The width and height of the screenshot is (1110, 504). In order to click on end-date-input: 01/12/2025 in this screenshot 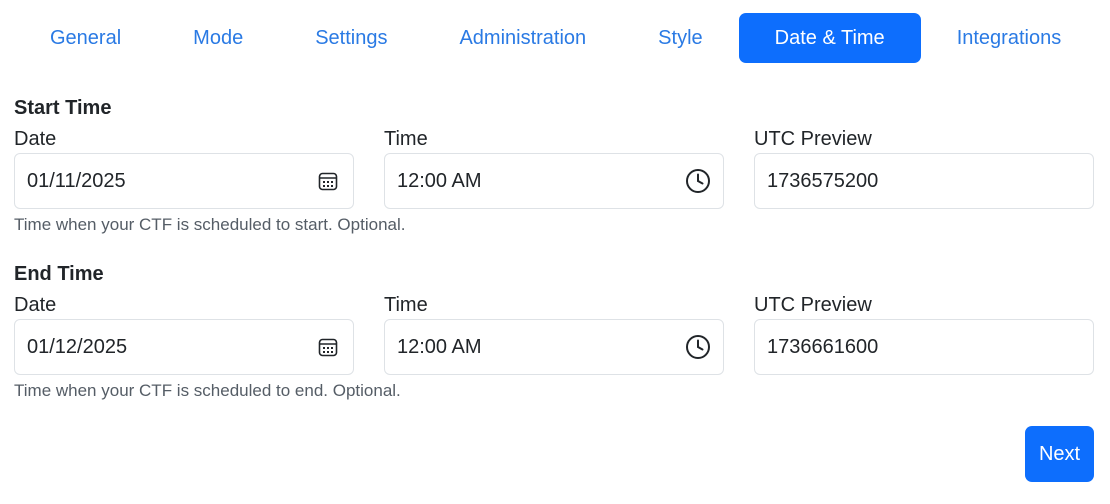, I will do `click(184, 347)`.